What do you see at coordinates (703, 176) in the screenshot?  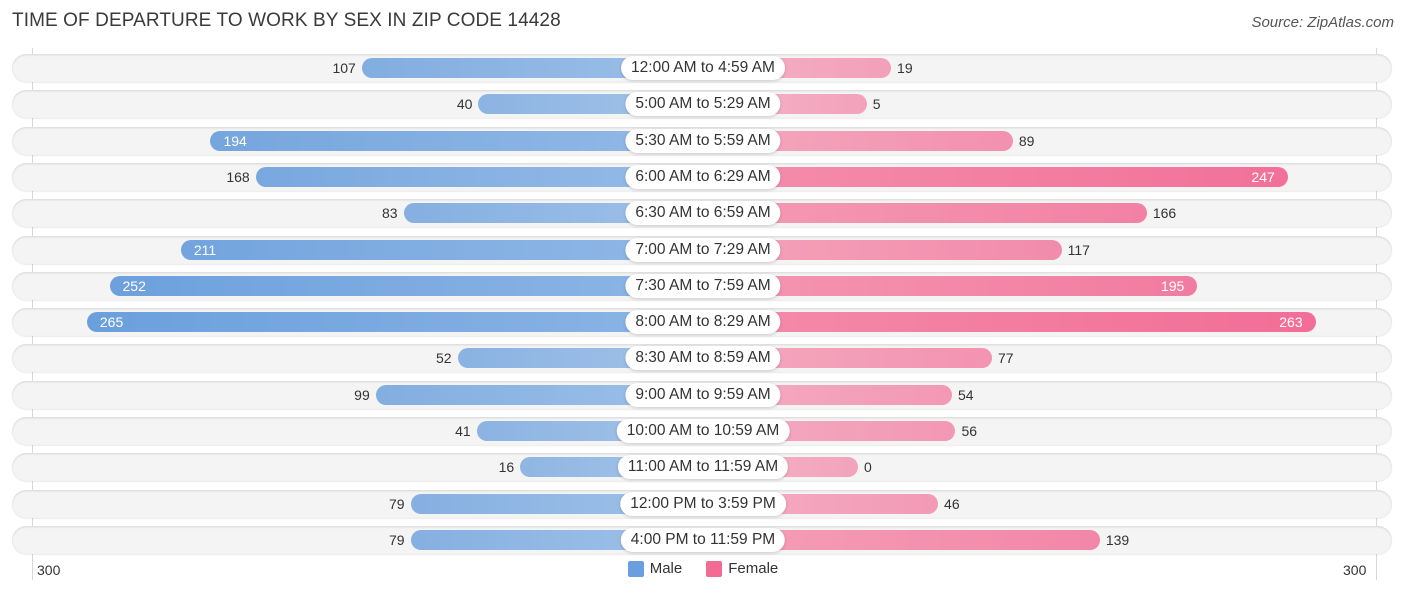 I see `category-label: 6:00 AM to 6:29 AM` at bounding box center [703, 176].